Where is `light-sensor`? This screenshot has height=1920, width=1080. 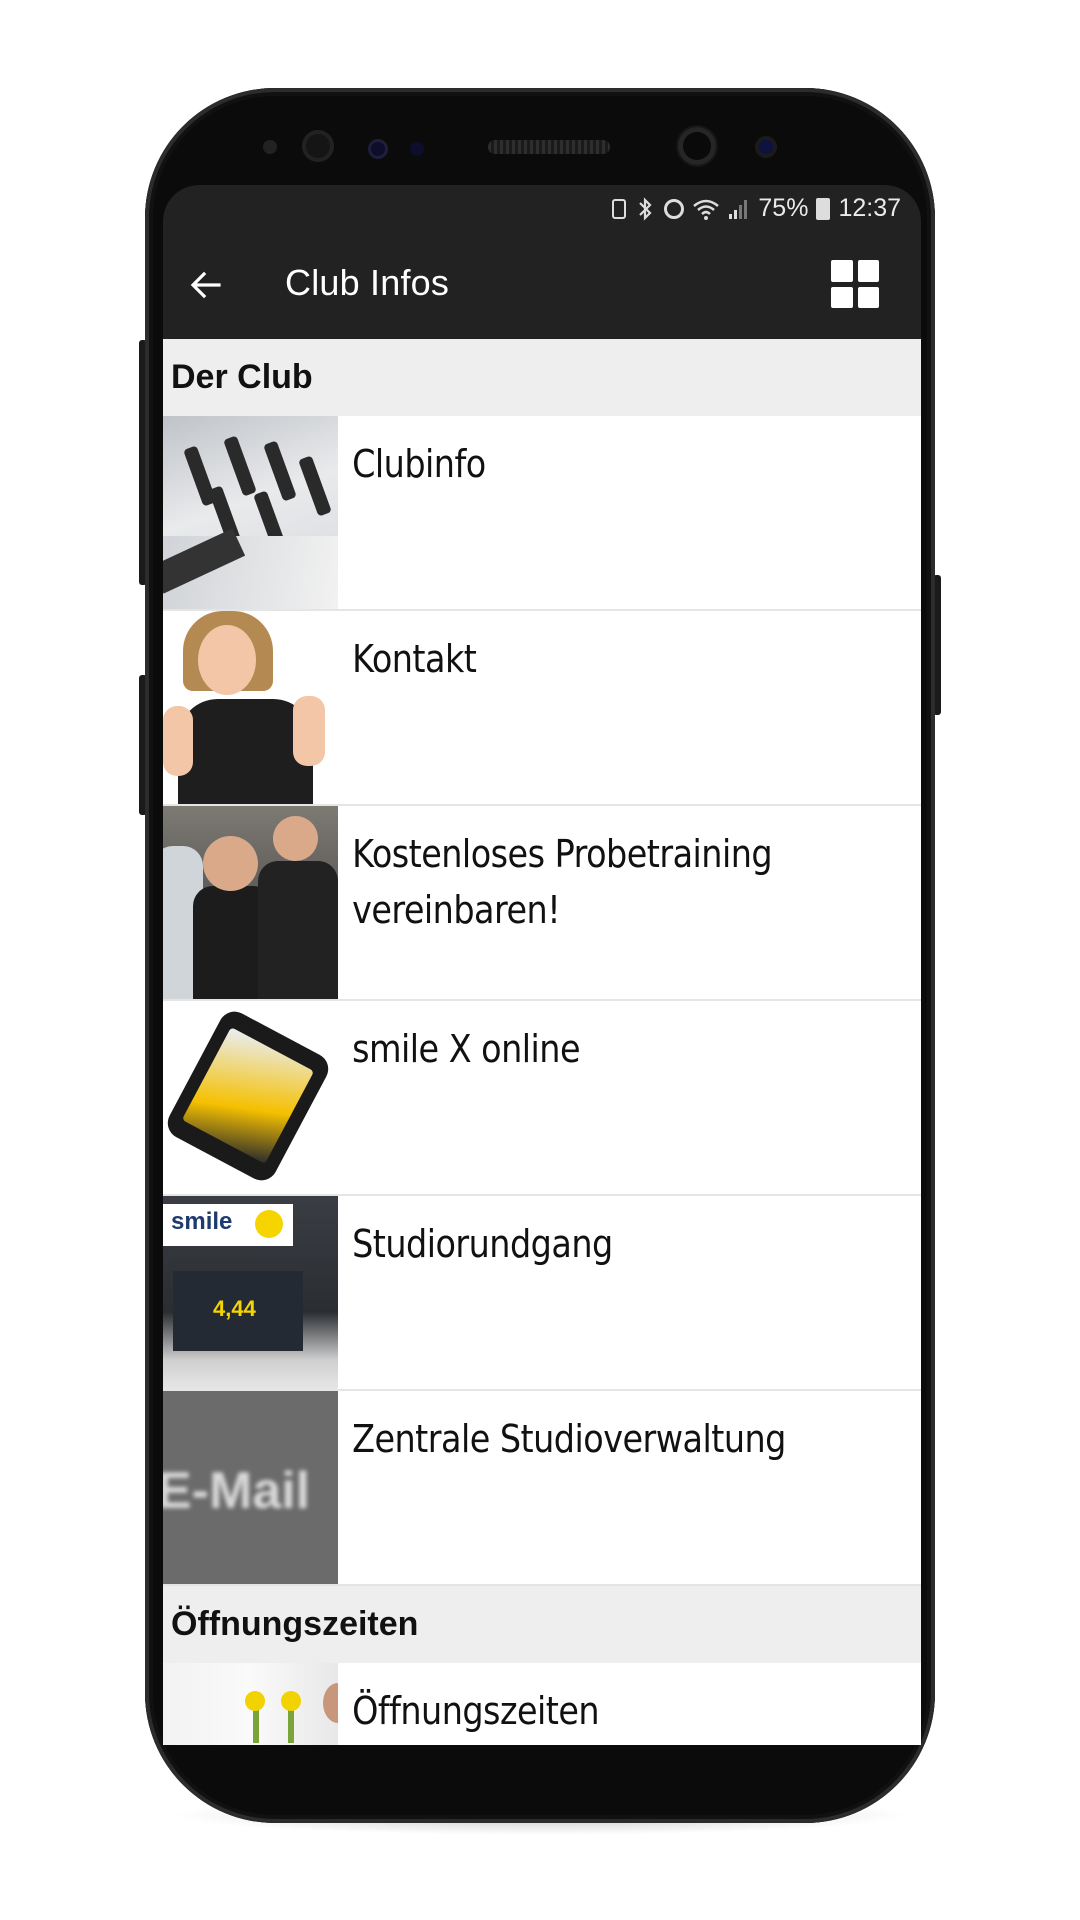 light-sensor is located at coordinates (378, 149).